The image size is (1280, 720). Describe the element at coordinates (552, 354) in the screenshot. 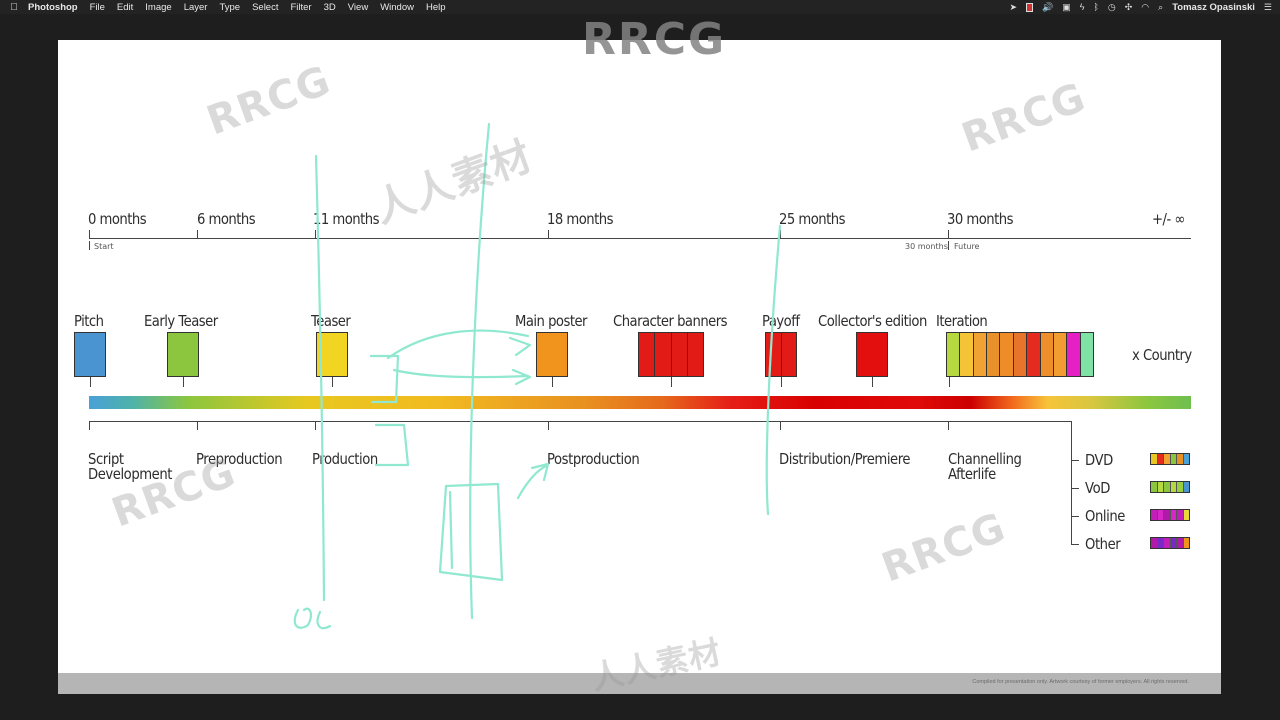

I see `item-box-main-poster` at that location.